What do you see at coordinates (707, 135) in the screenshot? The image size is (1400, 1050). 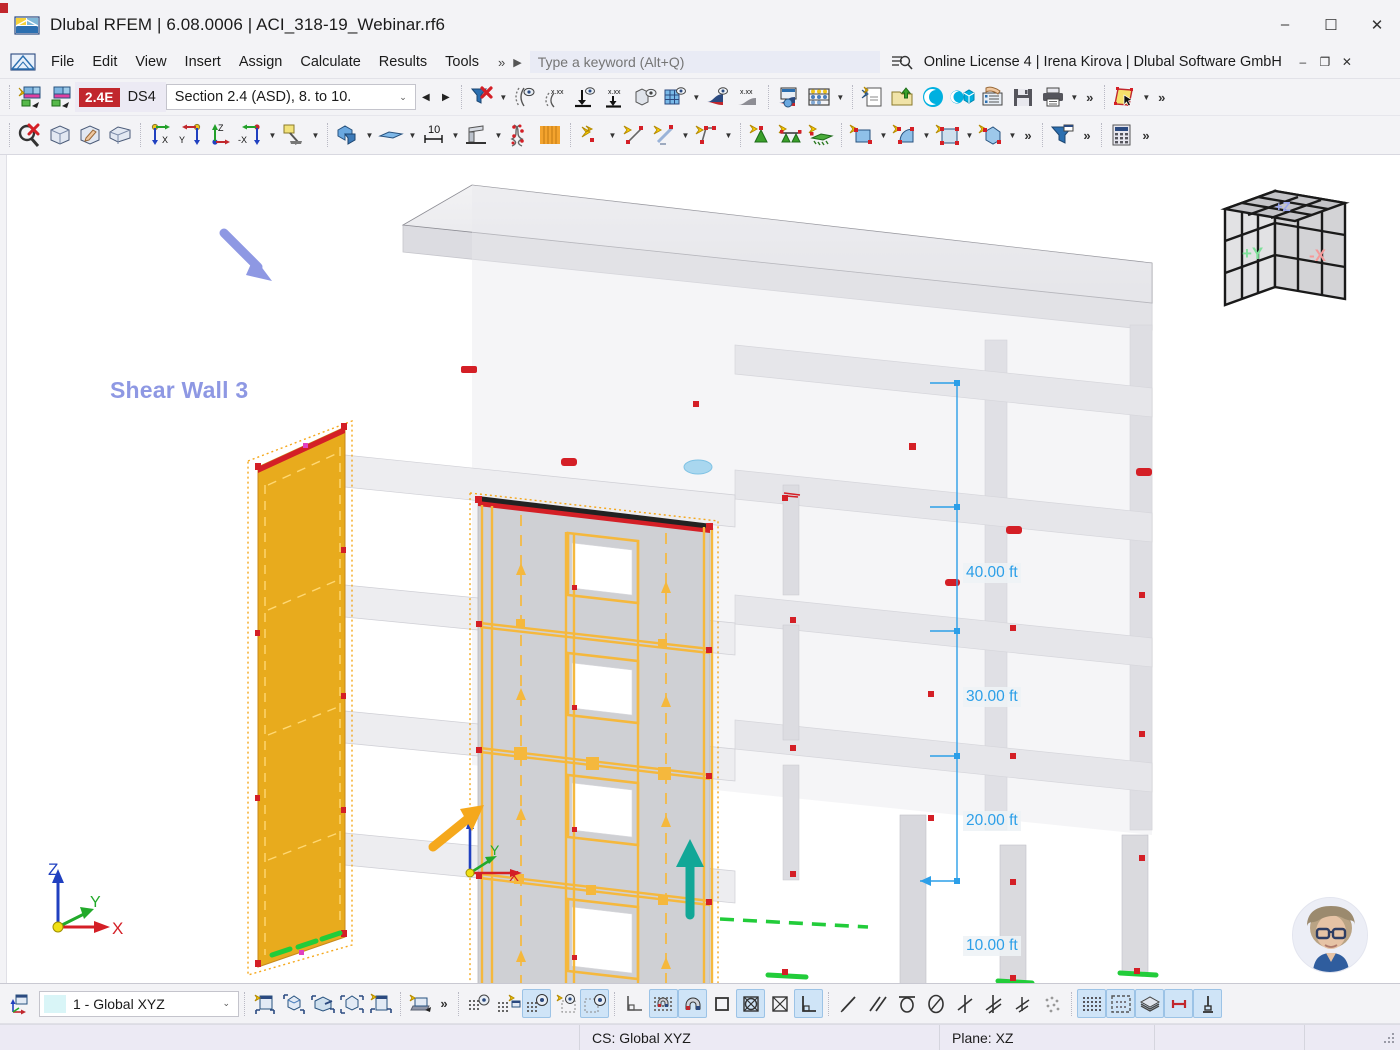 I see `new-polyline-icon` at bounding box center [707, 135].